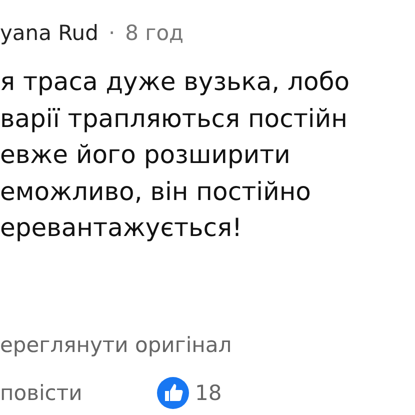 The width and height of the screenshot is (415, 415). I want to click on like-count: 18, so click(208, 392).